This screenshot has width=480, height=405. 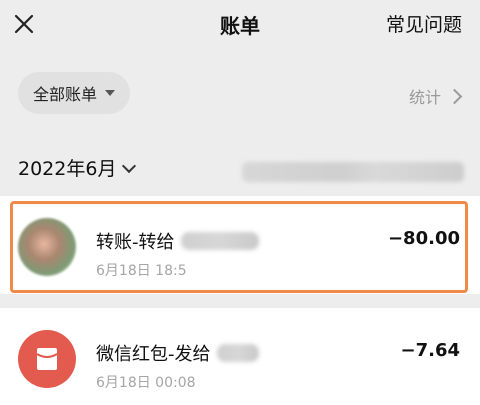 What do you see at coordinates (47, 247) in the screenshot?
I see `avatar` at bounding box center [47, 247].